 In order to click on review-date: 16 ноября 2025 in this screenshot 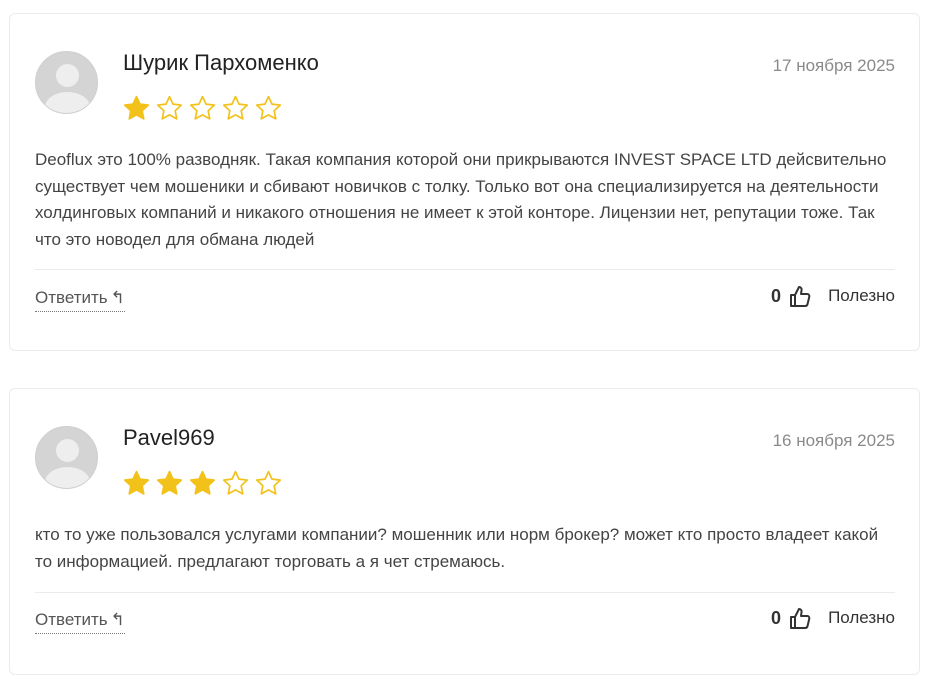, I will do `click(833, 440)`.